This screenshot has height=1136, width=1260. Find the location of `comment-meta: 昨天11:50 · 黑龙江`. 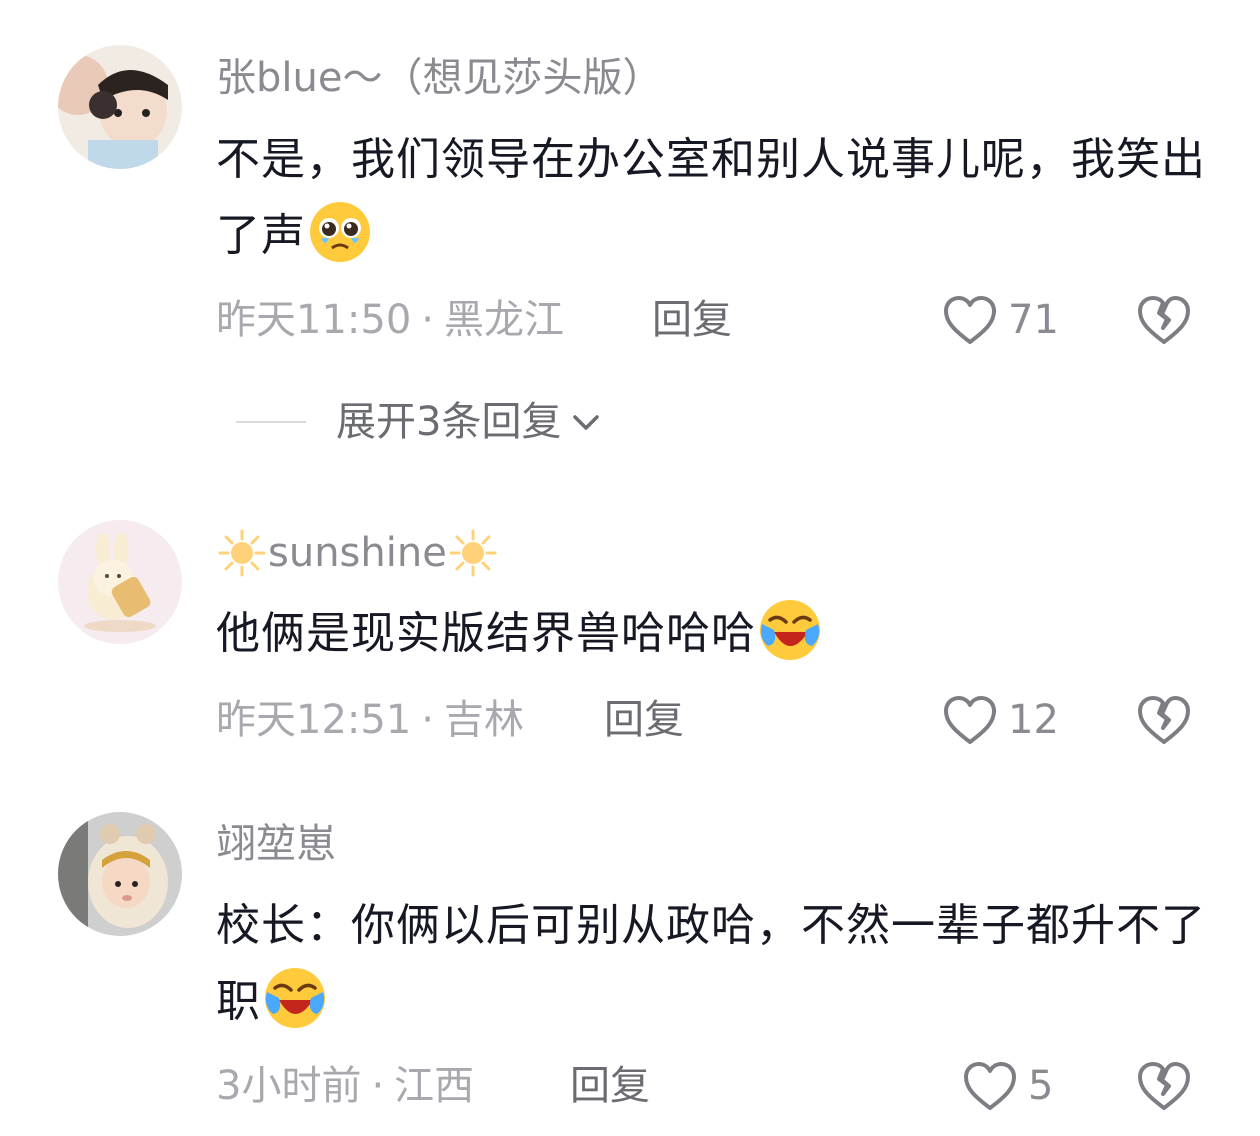

comment-meta: 昨天11:50 · 黑龙江 is located at coordinates (390, 320).